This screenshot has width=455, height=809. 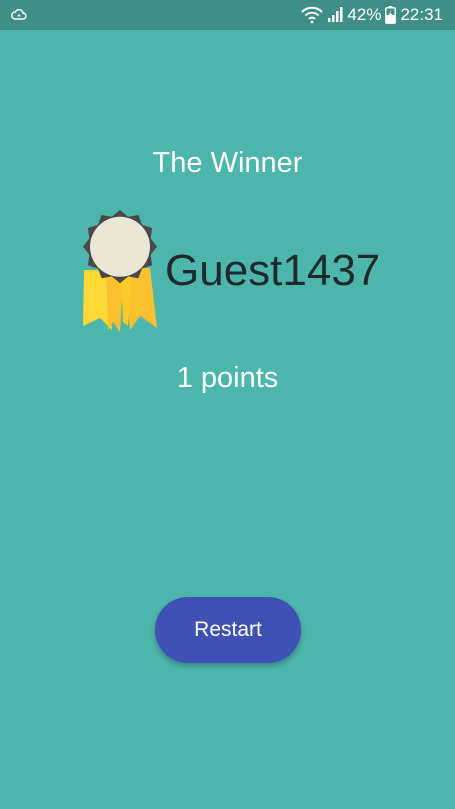 What do you see at coordinates (421, 14) in the screenshot?
I see `clock-time: 22:31` at bounding box center [421, 14].